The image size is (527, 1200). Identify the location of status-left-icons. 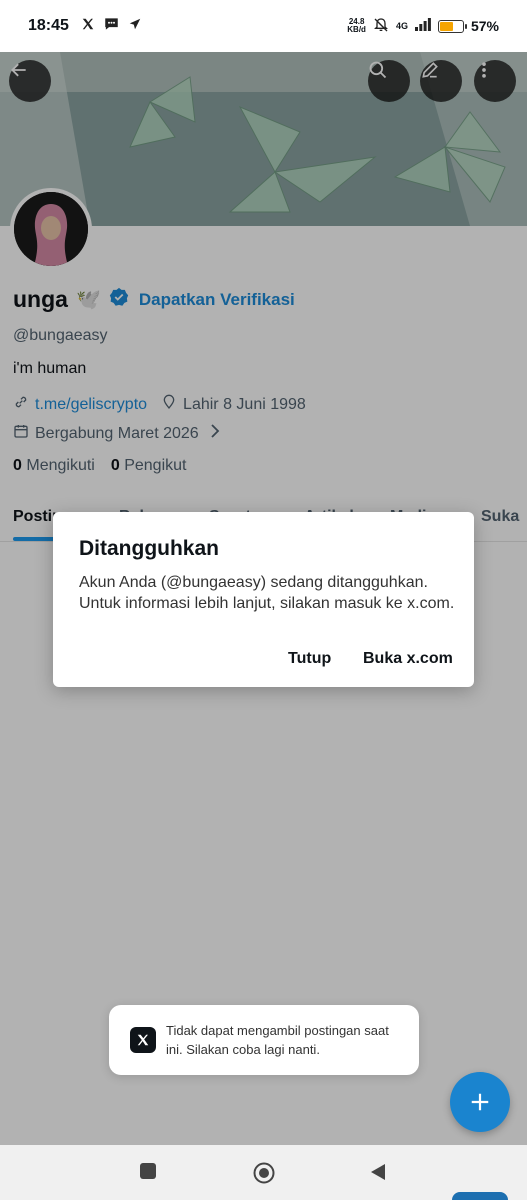
(111, 26).